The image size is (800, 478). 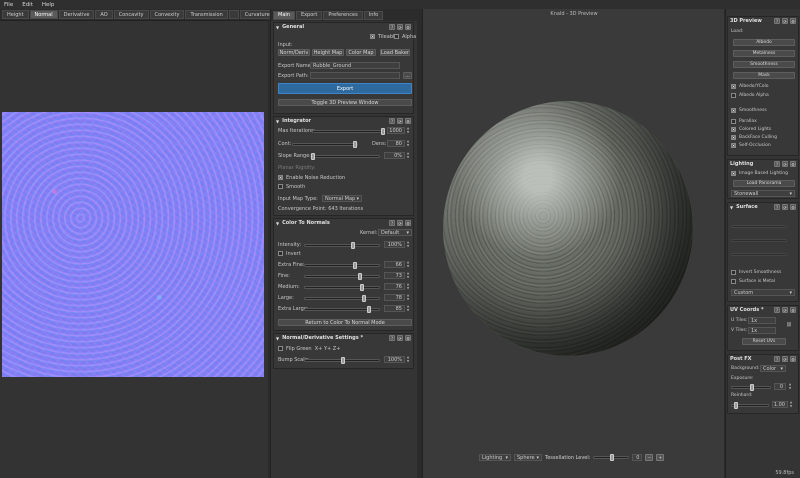 What do you see at coordinates (394, 359) in the screenshot?
I see `bump-scale-value: 100%` at bounding box center [394, 359].